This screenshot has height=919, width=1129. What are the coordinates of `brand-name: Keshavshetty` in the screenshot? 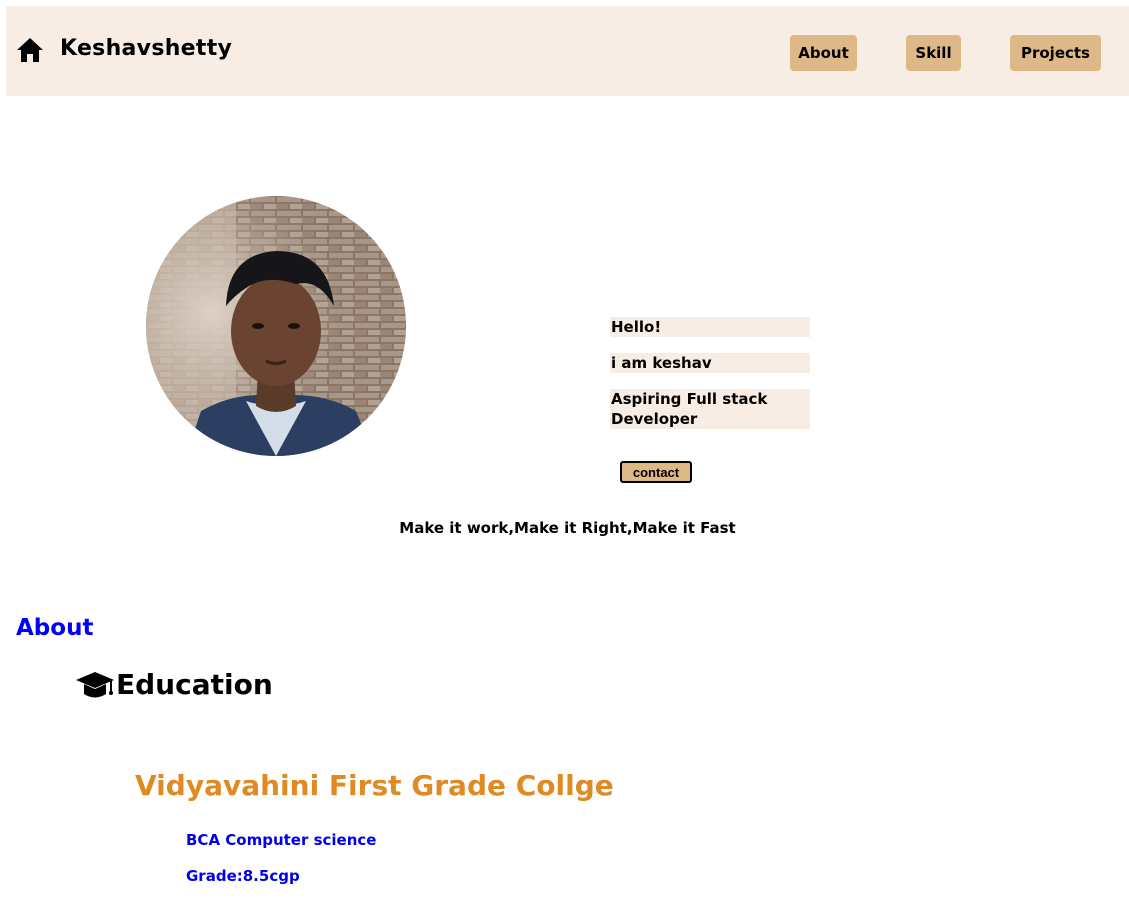 It's located at (146, 48).